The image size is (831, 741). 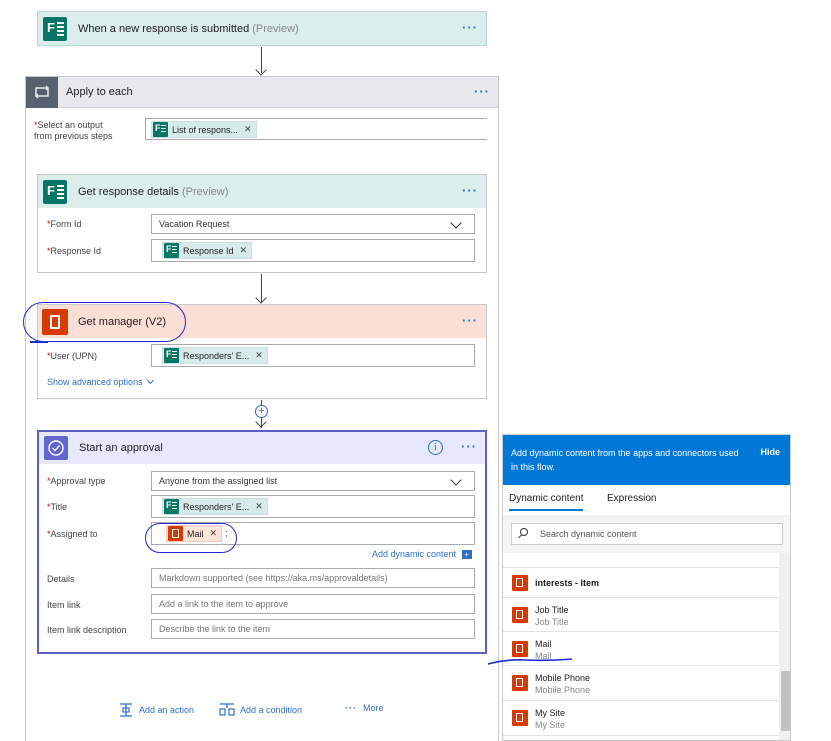 I want to click on list-item: interests - Item, so click(x=641, y=583).